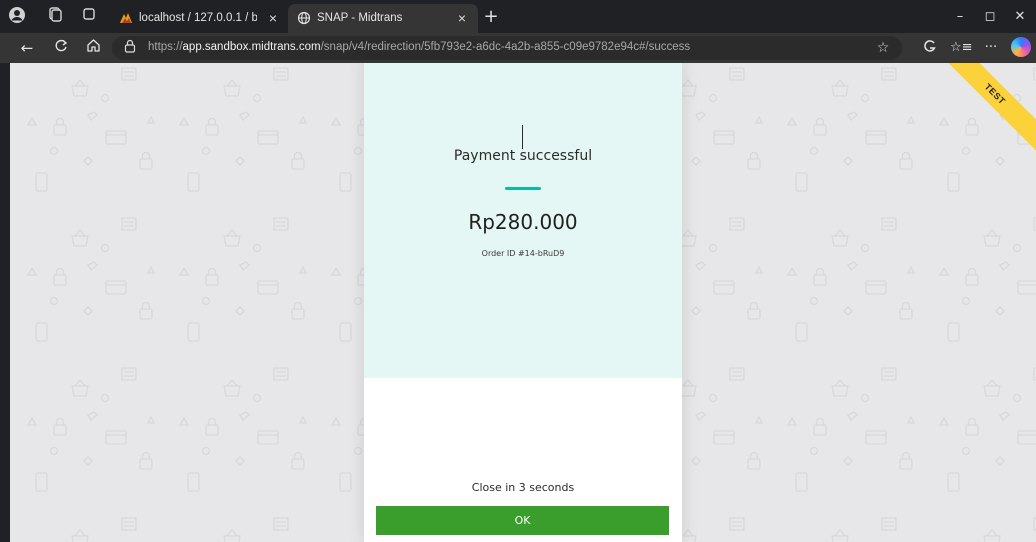 Image resolution: width=1036 pixels, height=542 pixels. Describe the element at coordinates (93, 48) in the screenshot. I see `home-icon` at that location.